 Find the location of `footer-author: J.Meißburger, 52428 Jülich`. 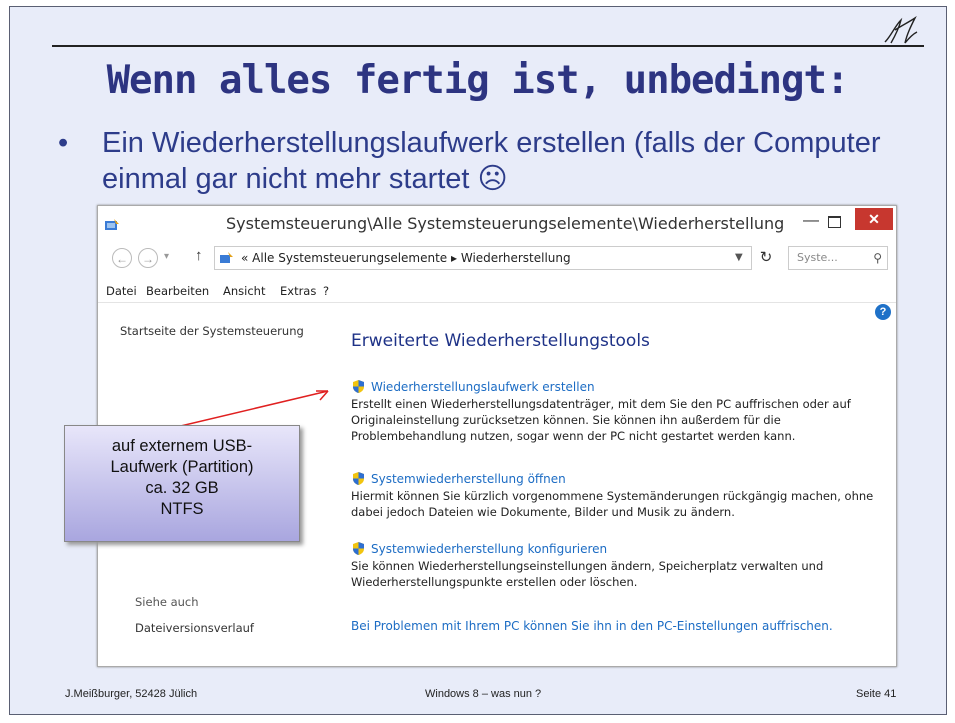

footer-author: J.Meißburger, 52428 Jülich is located at coordinates (131, 694).